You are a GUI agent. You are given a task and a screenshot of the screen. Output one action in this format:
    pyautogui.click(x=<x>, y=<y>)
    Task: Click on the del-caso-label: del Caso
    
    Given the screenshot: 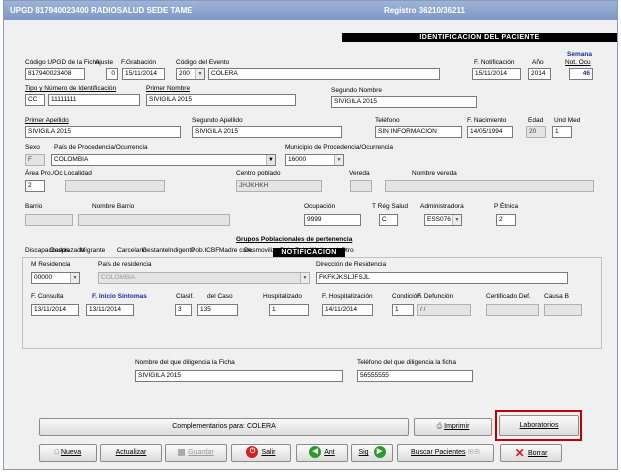 What is the action you would take?
    pyautogui.click(x=220, y=296)
    